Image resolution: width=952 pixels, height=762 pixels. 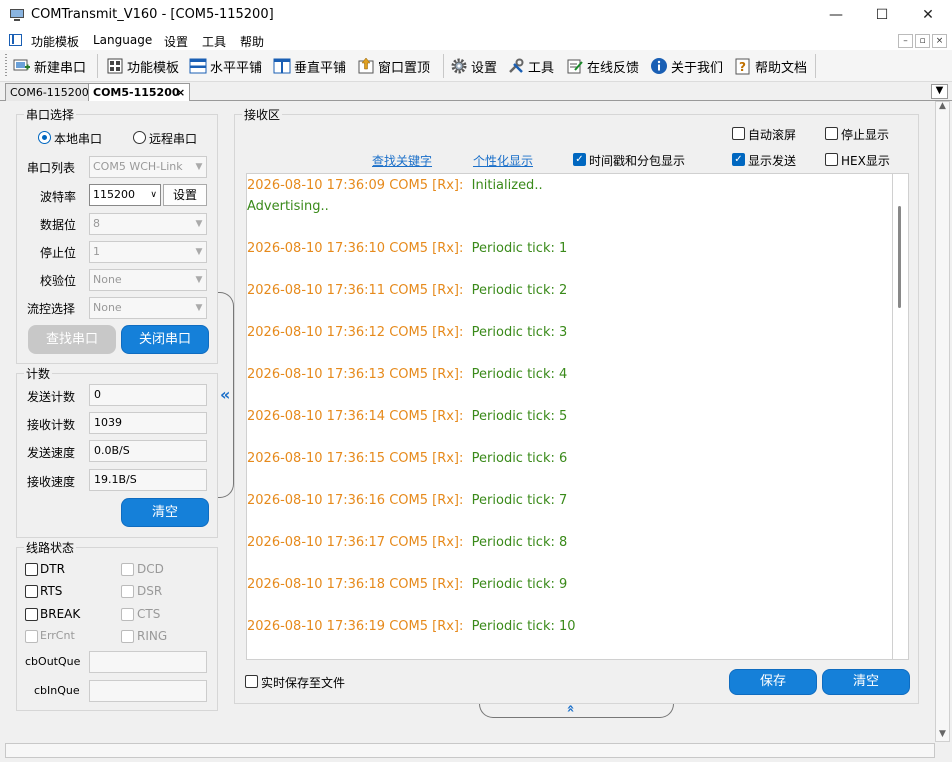 What do you see at coordinates (507, 185) in the screenshot?
I see `log-message: Initialized..` at bounding box center [507, 185].